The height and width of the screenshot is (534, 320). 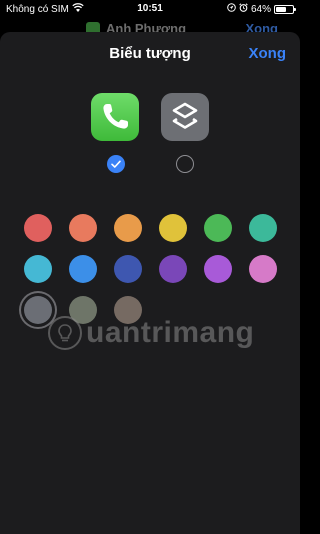 I want to click on watermark-text: uantrimang, so click(x=170, y=332).